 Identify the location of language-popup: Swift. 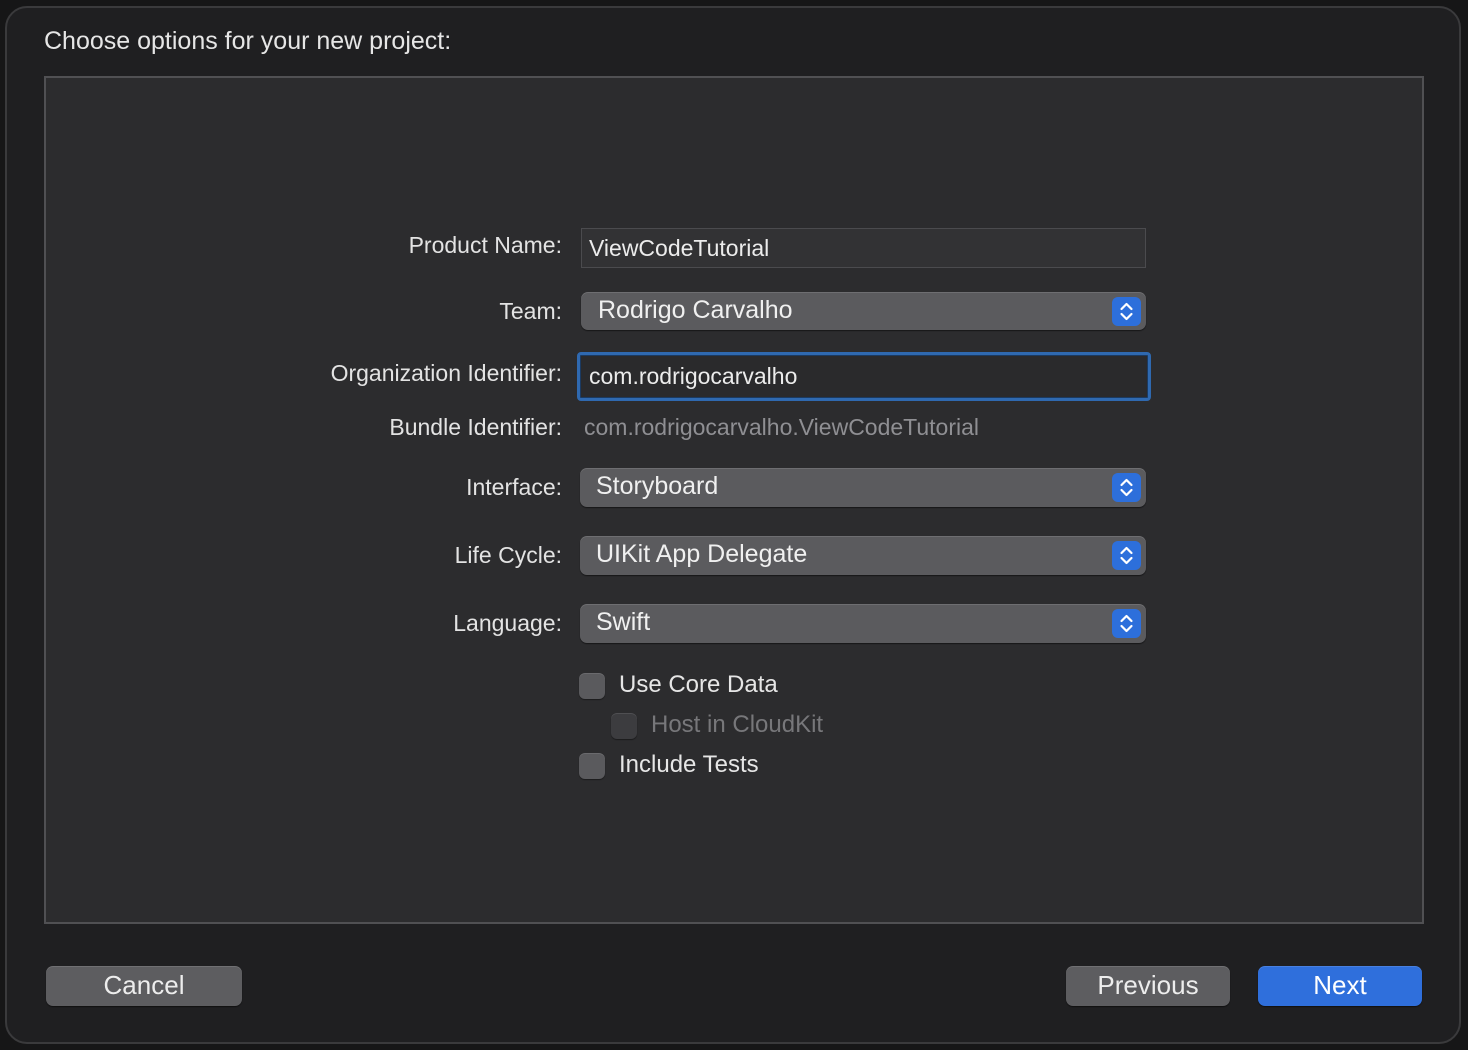
(863, 623).